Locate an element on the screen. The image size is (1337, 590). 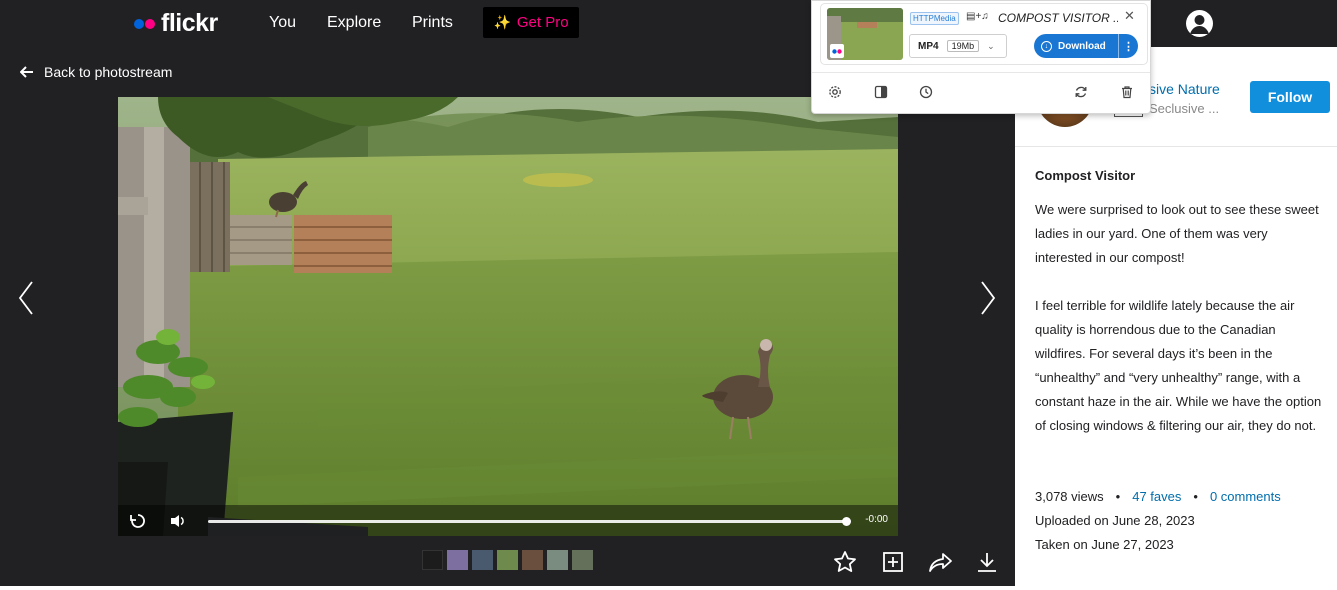
refresh-button is located at coordinates (1081, 94).